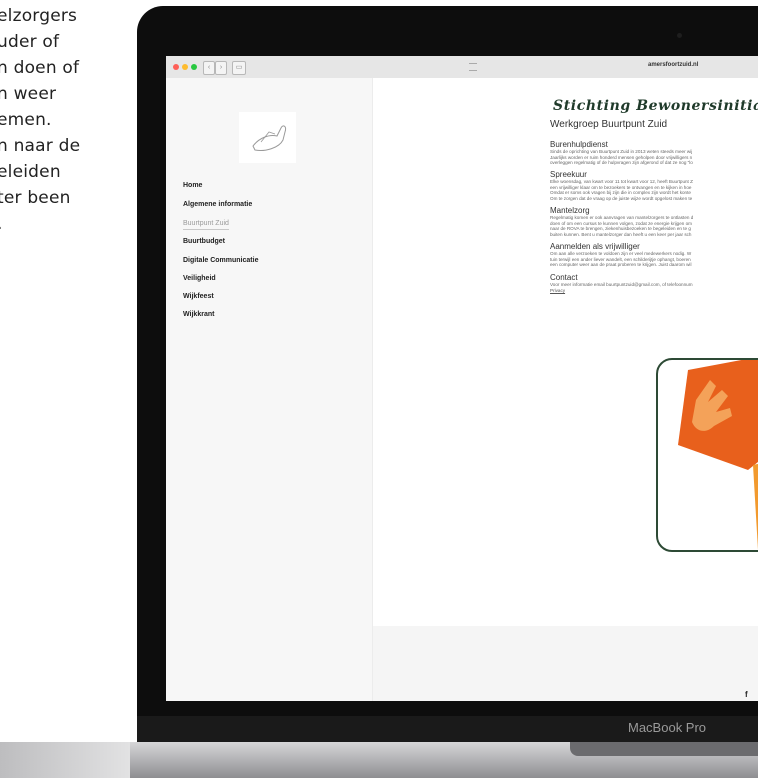  I want to click on page-footer, so click(565, 663).